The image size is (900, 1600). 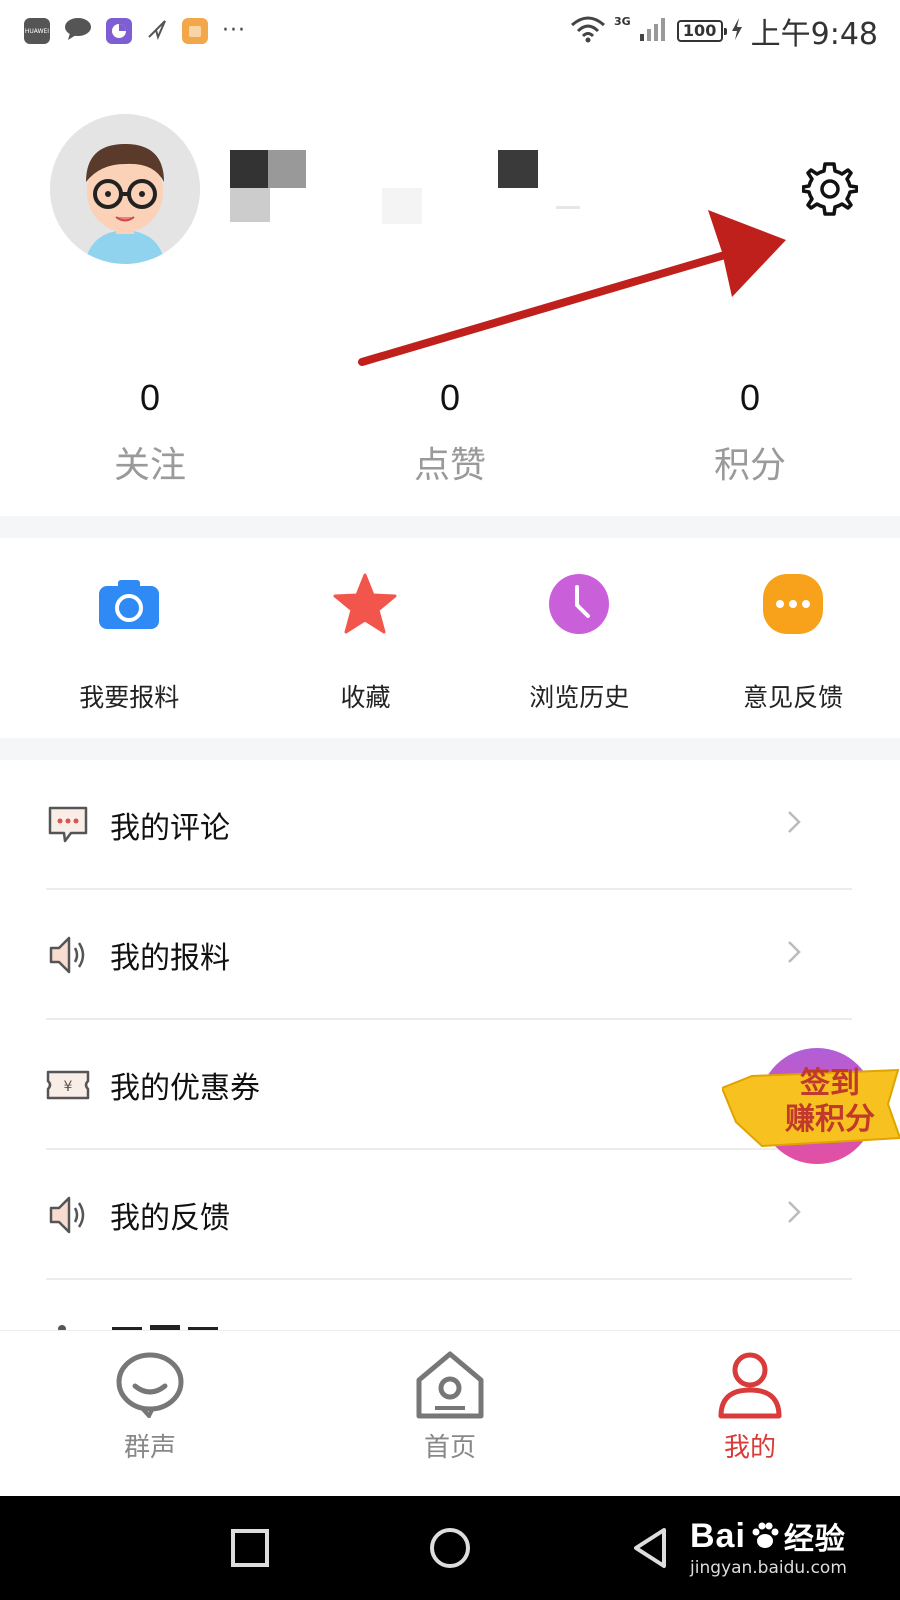 What do you see at coordinates (170, 1218) in the screenshot?
I see `menu-item-label: 我的反馈` at bounding box center [170, 1218].